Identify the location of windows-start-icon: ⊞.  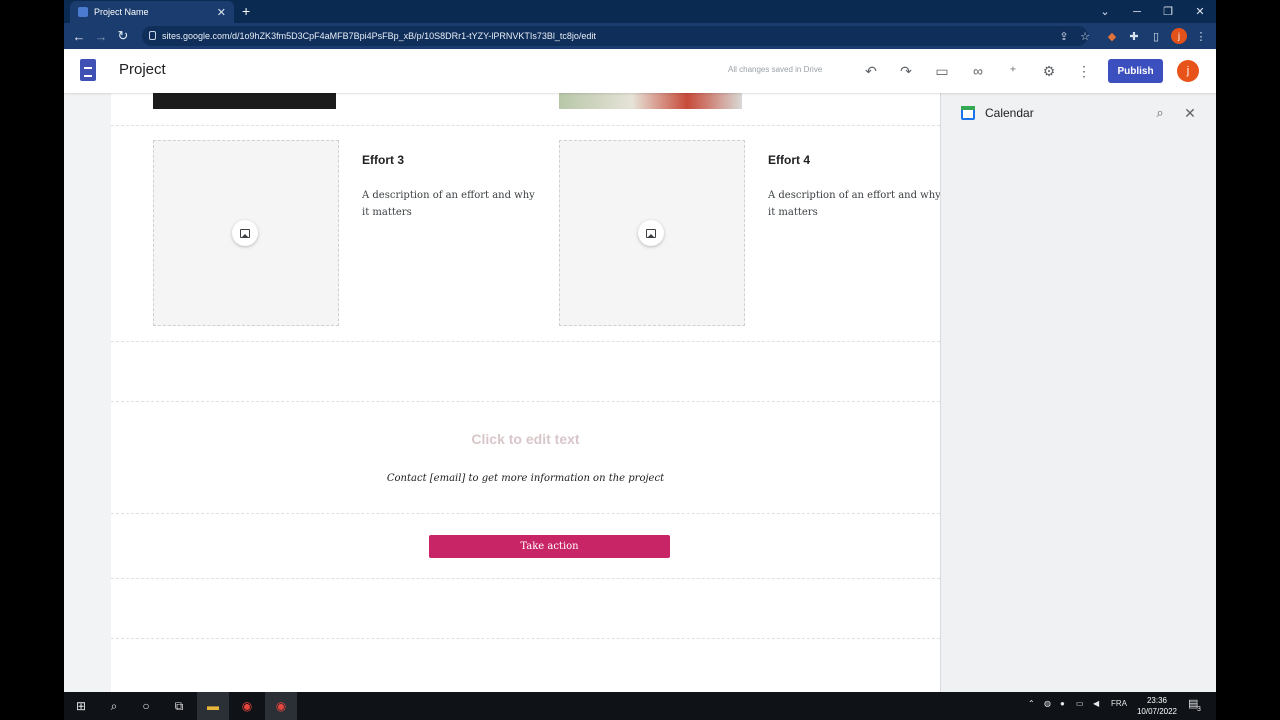
(81, 706).